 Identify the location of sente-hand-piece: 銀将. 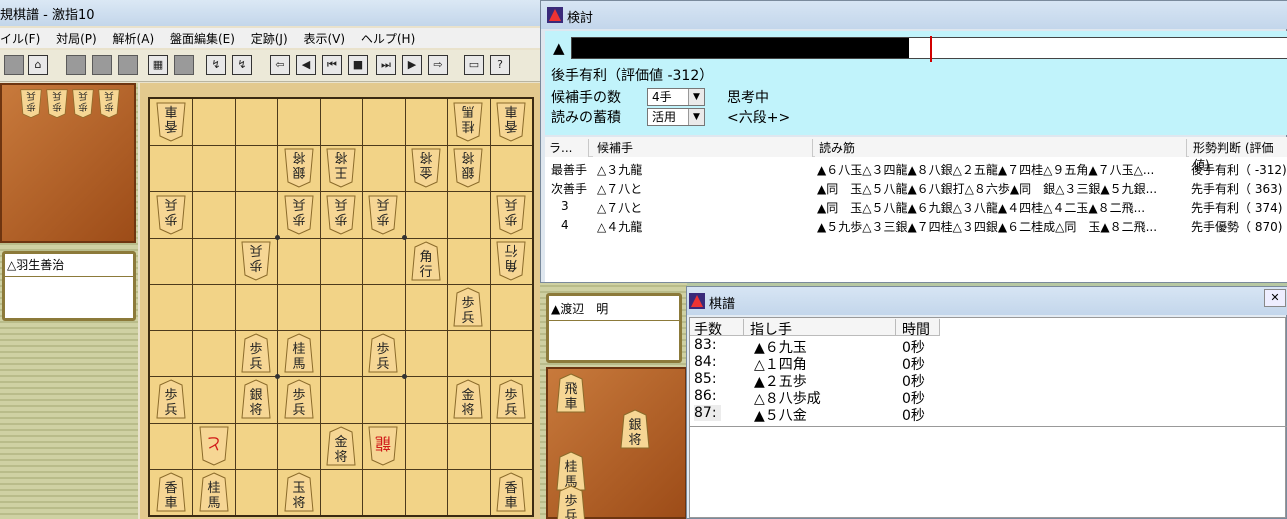
(635, 429).